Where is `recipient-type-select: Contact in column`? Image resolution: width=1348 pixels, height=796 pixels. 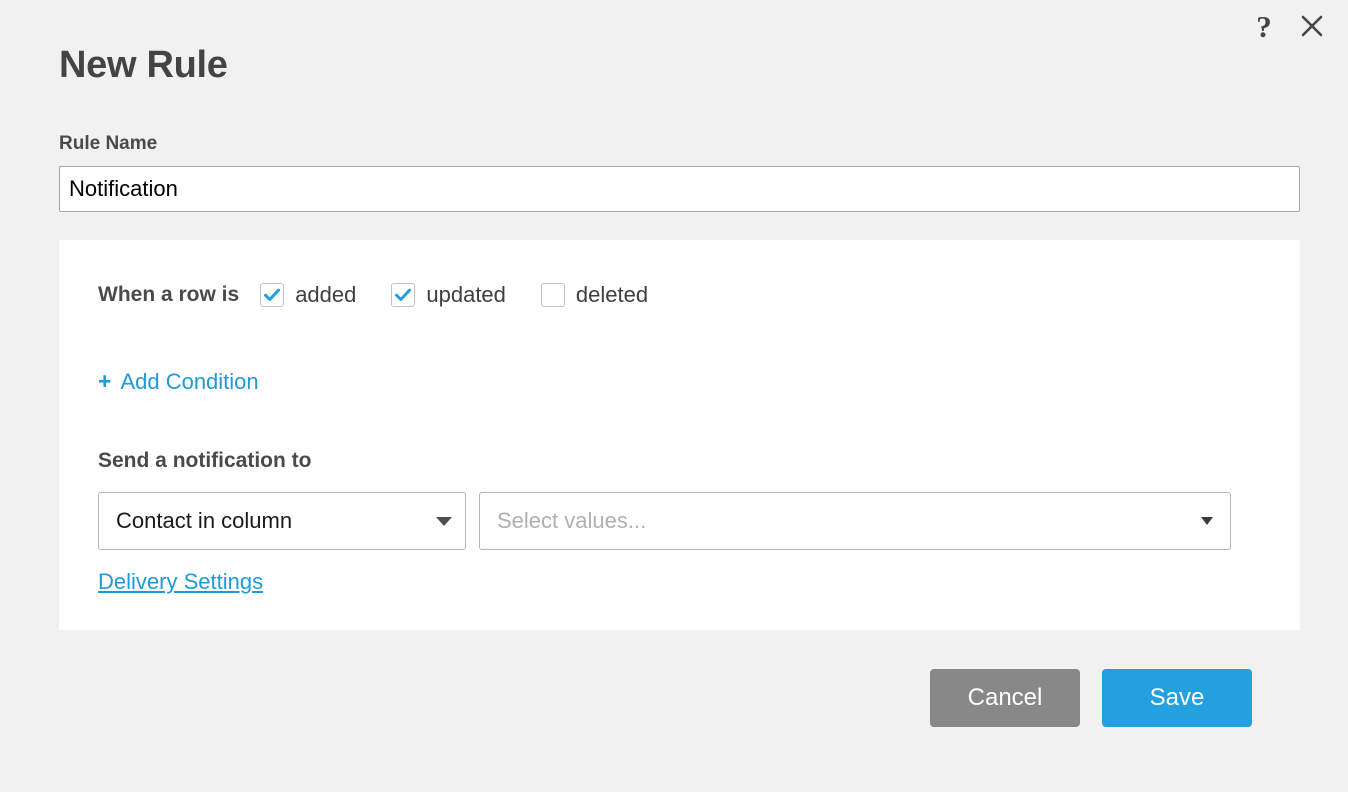 recipient-type-select: Contact in column is located at coordinates (282, 521).